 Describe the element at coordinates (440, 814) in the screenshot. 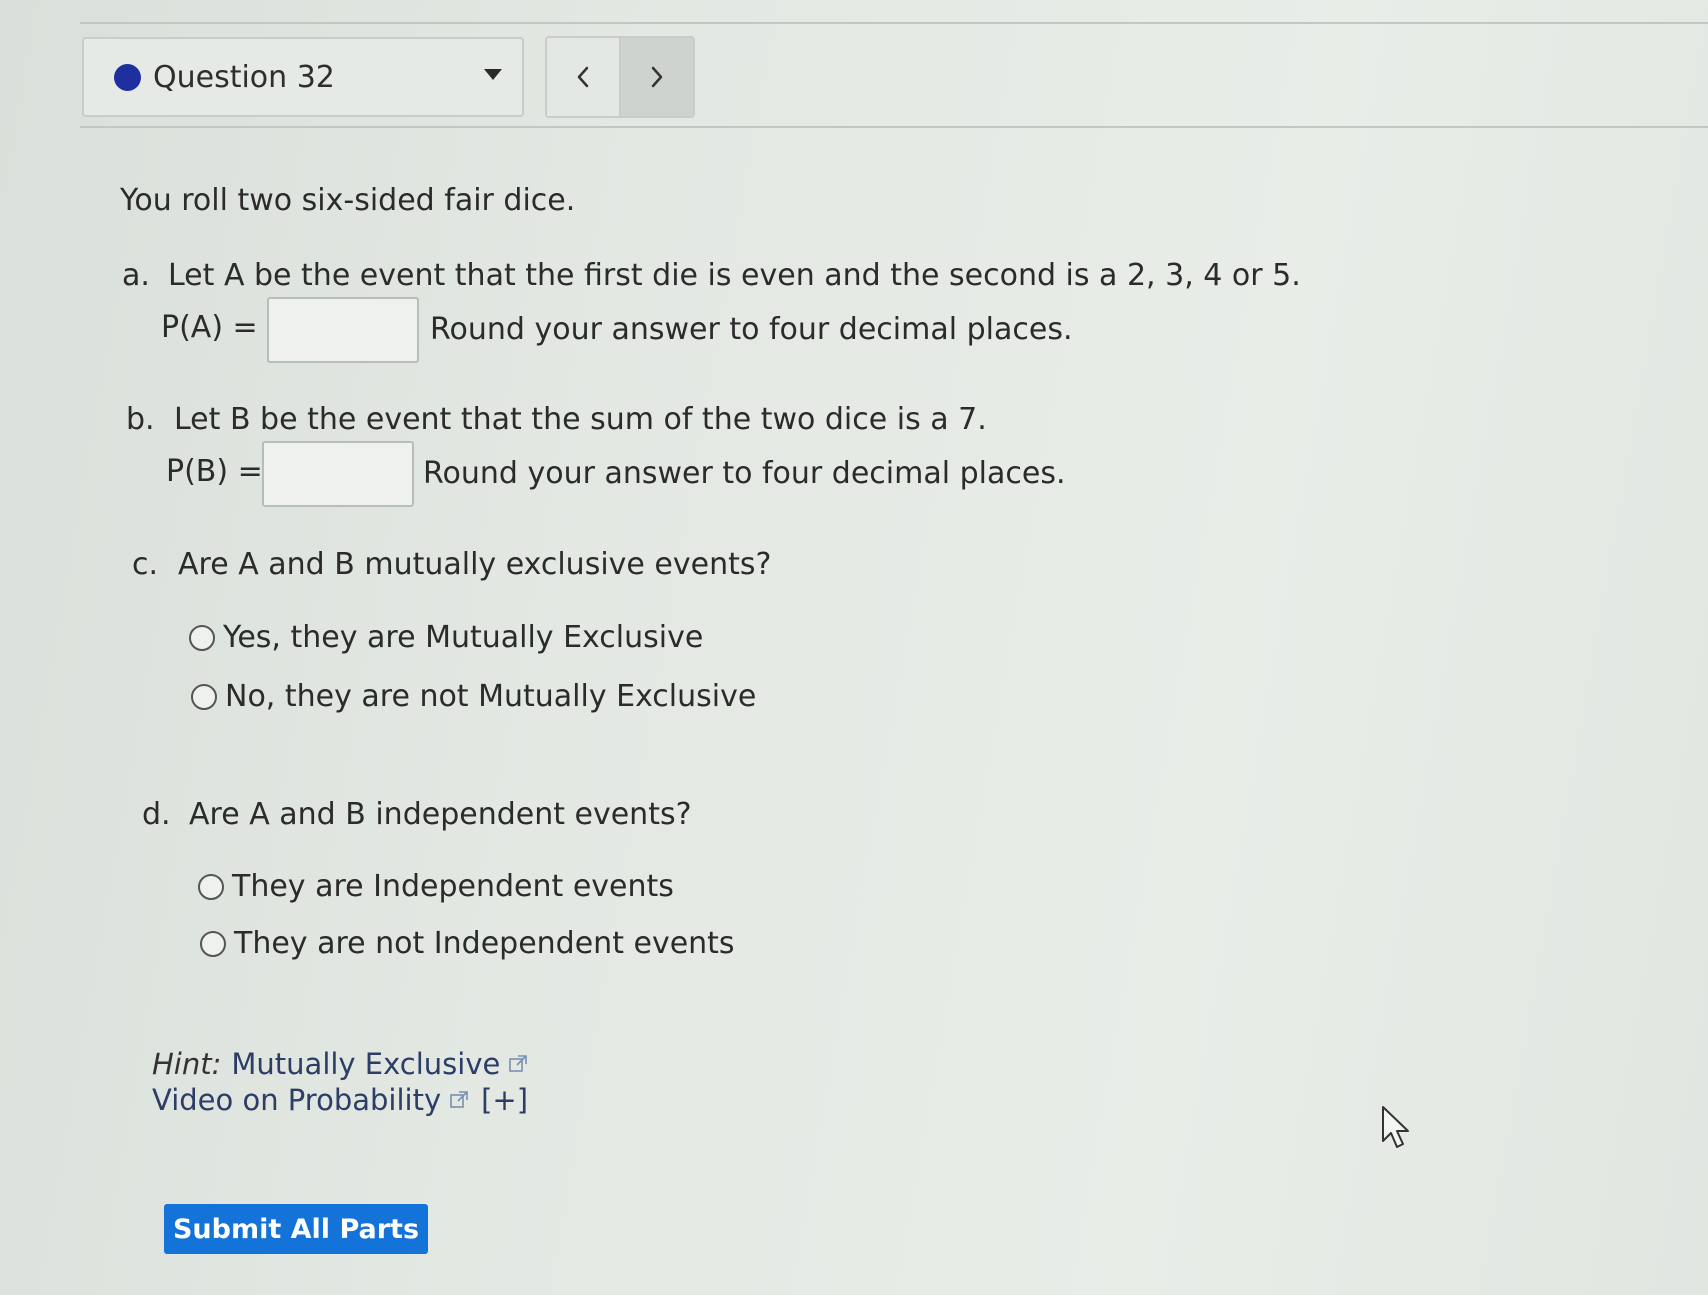

I see `part-d-text: Are A and B independent events?` at that location.